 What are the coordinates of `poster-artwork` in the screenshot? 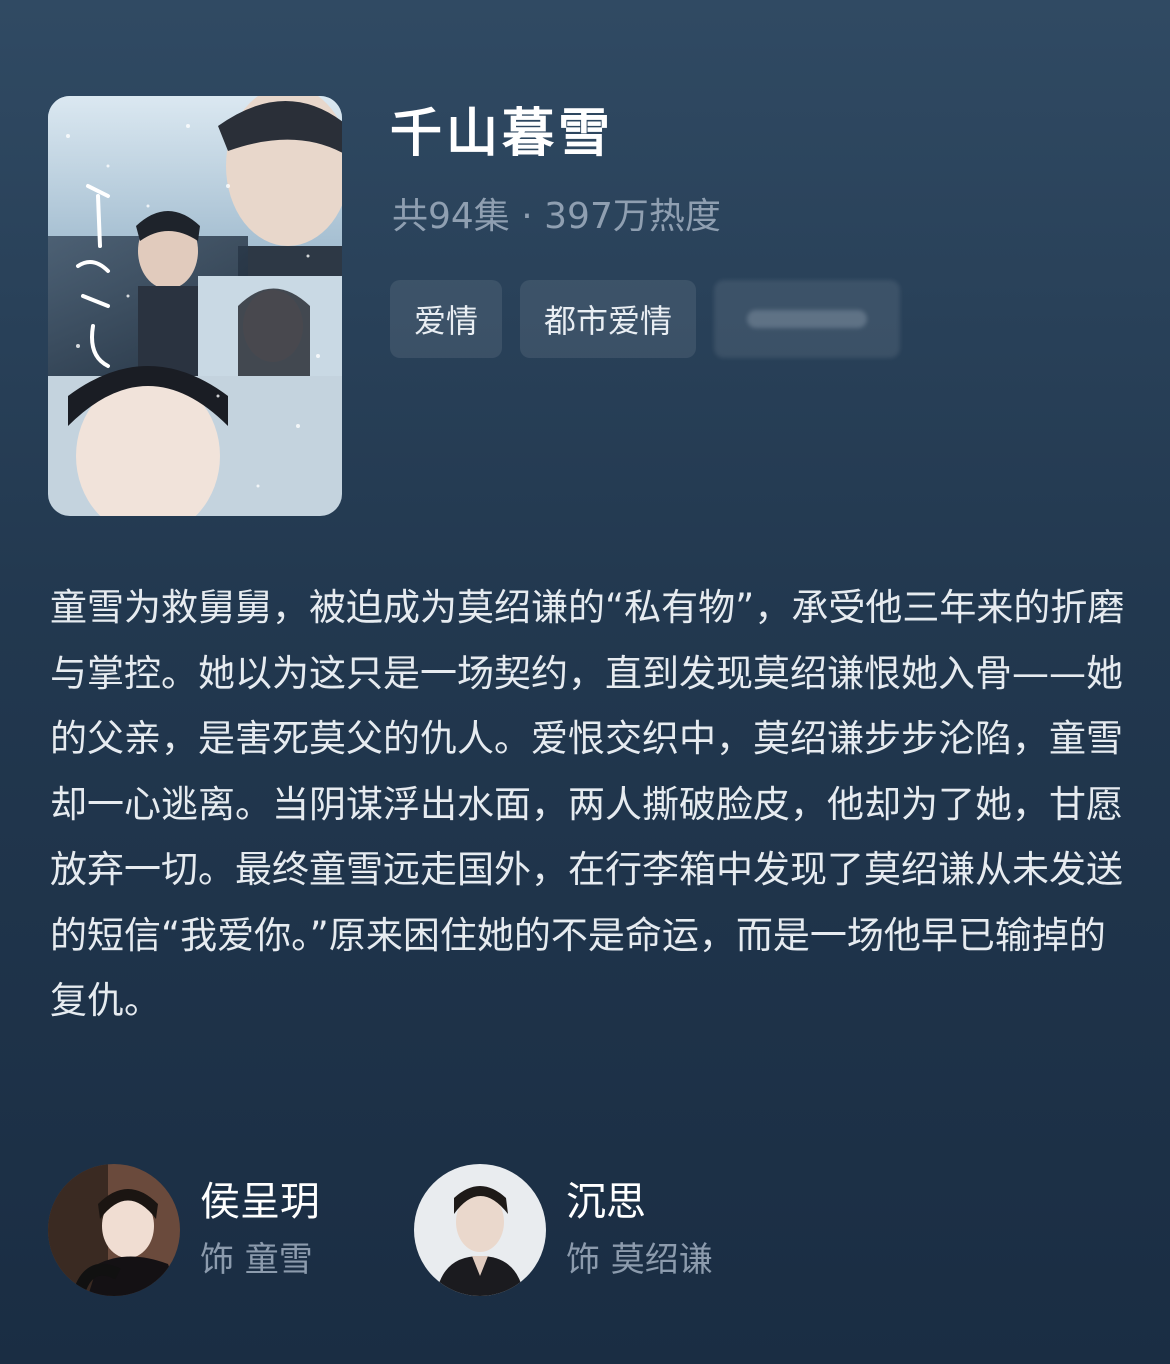 It's located at (195, 306).